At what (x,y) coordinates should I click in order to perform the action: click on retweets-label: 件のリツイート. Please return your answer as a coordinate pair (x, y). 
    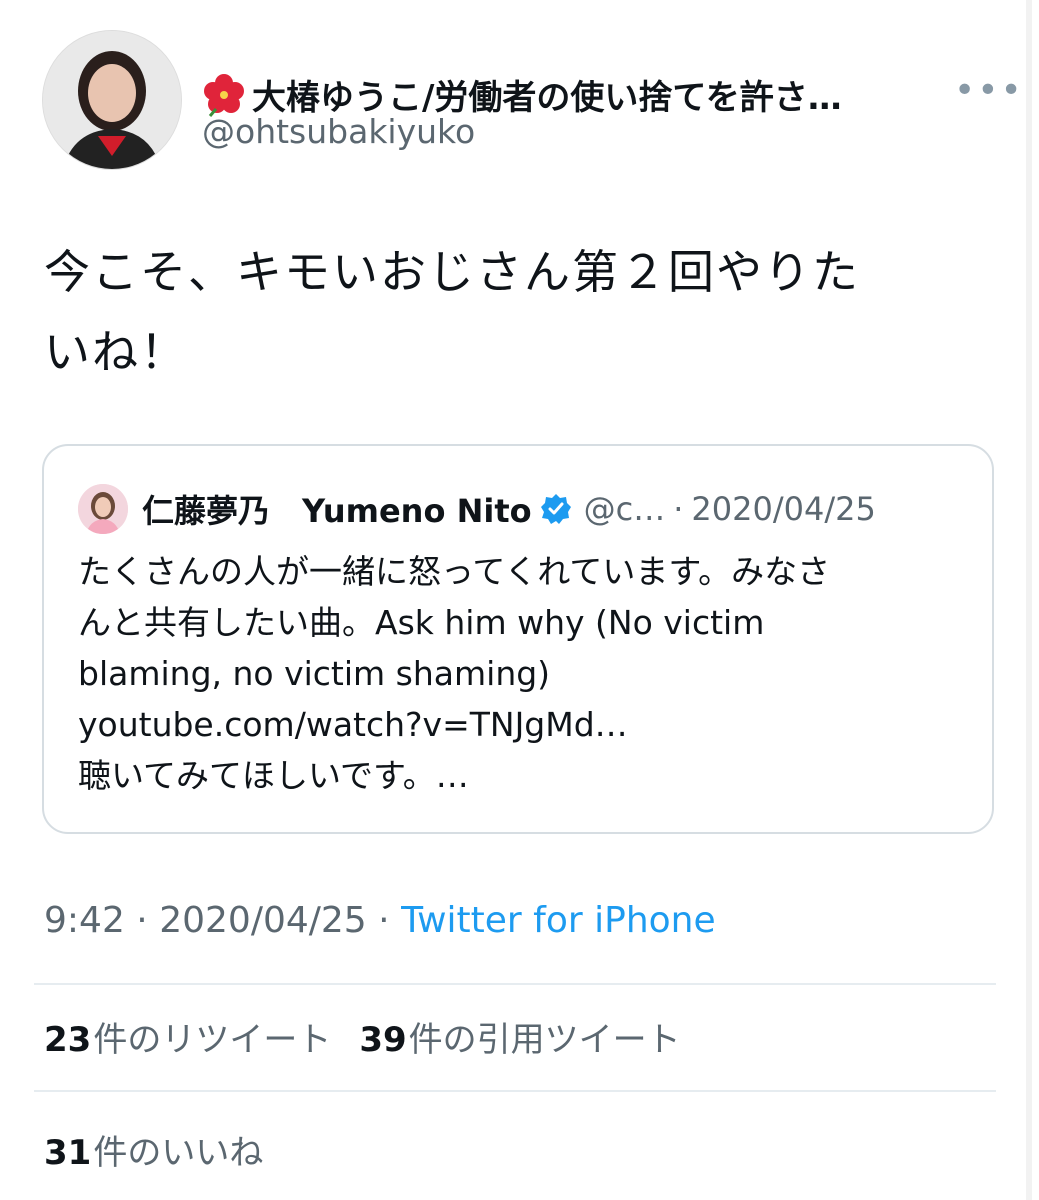
    Looking at the image, I should click on (212, 1040).